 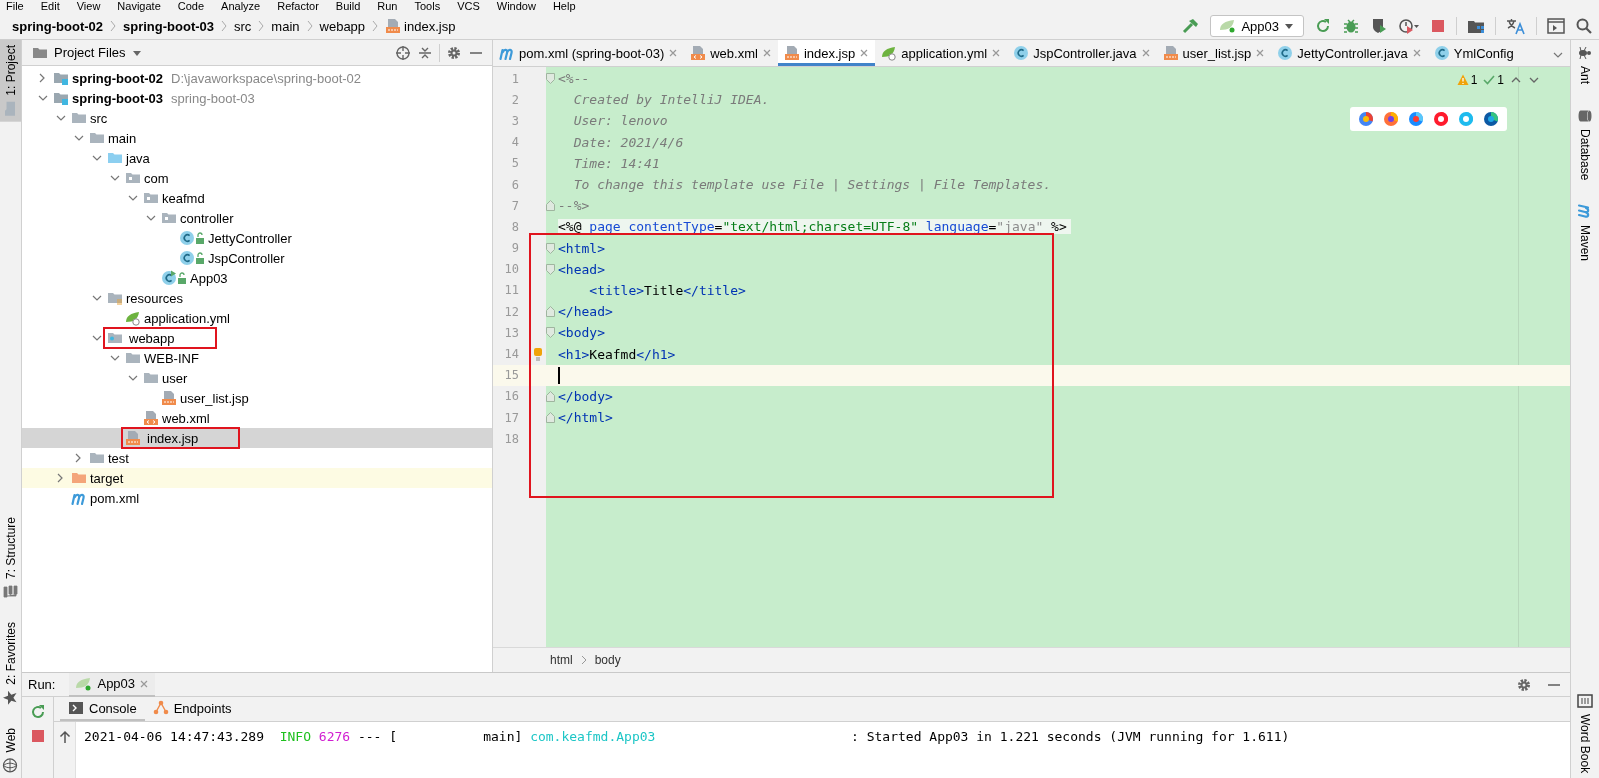 What do you see at coordinates (10, 663) in the screenshot?
I see `tool-window-button: 2: Favorites` at bounding box center [10, 663].